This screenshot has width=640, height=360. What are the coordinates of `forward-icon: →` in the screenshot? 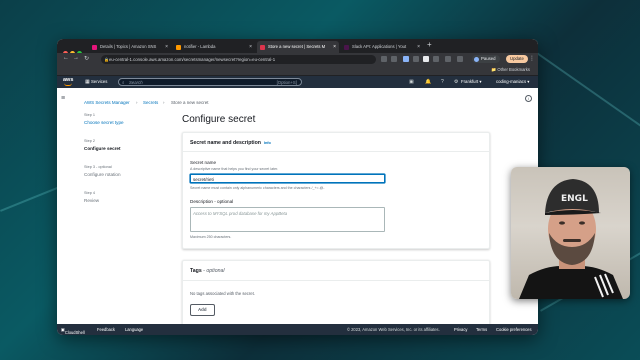 It's located at (76, 58).